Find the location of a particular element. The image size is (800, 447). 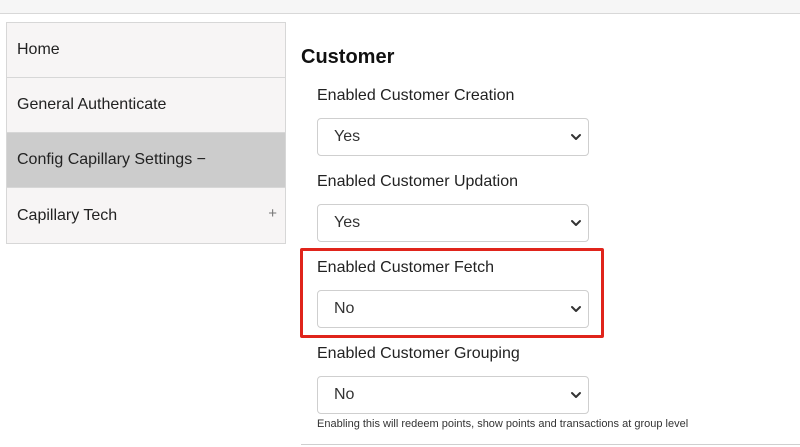

section-title: Customer is located at coordinates (348, 57).